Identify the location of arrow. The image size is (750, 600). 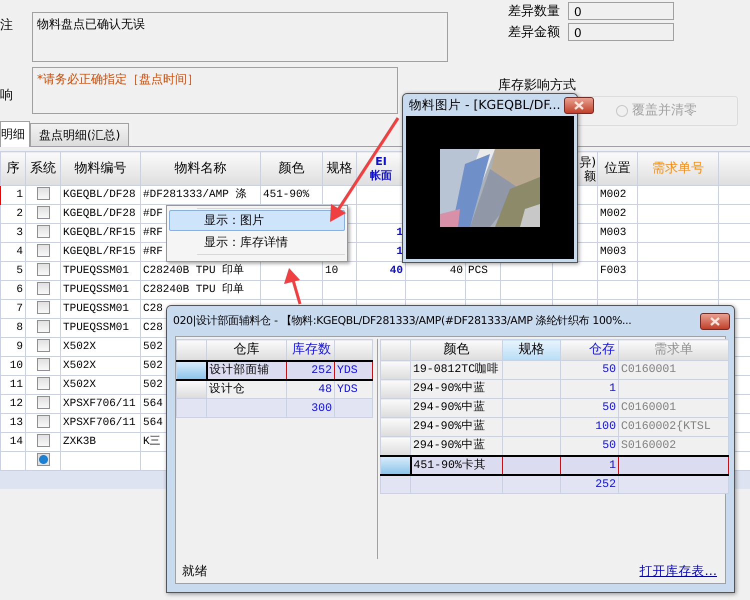
(293, 286).